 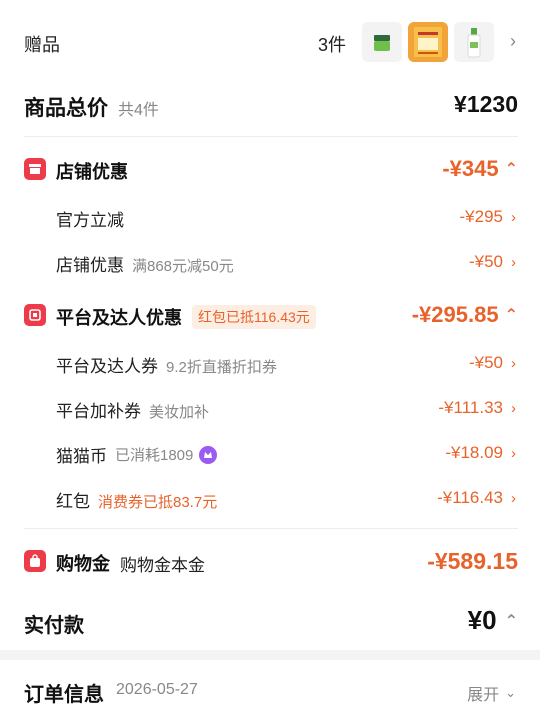 I want to click on discount-label: 平台及达人券 9.2折直播折扣券, so click(x=166, y=364).